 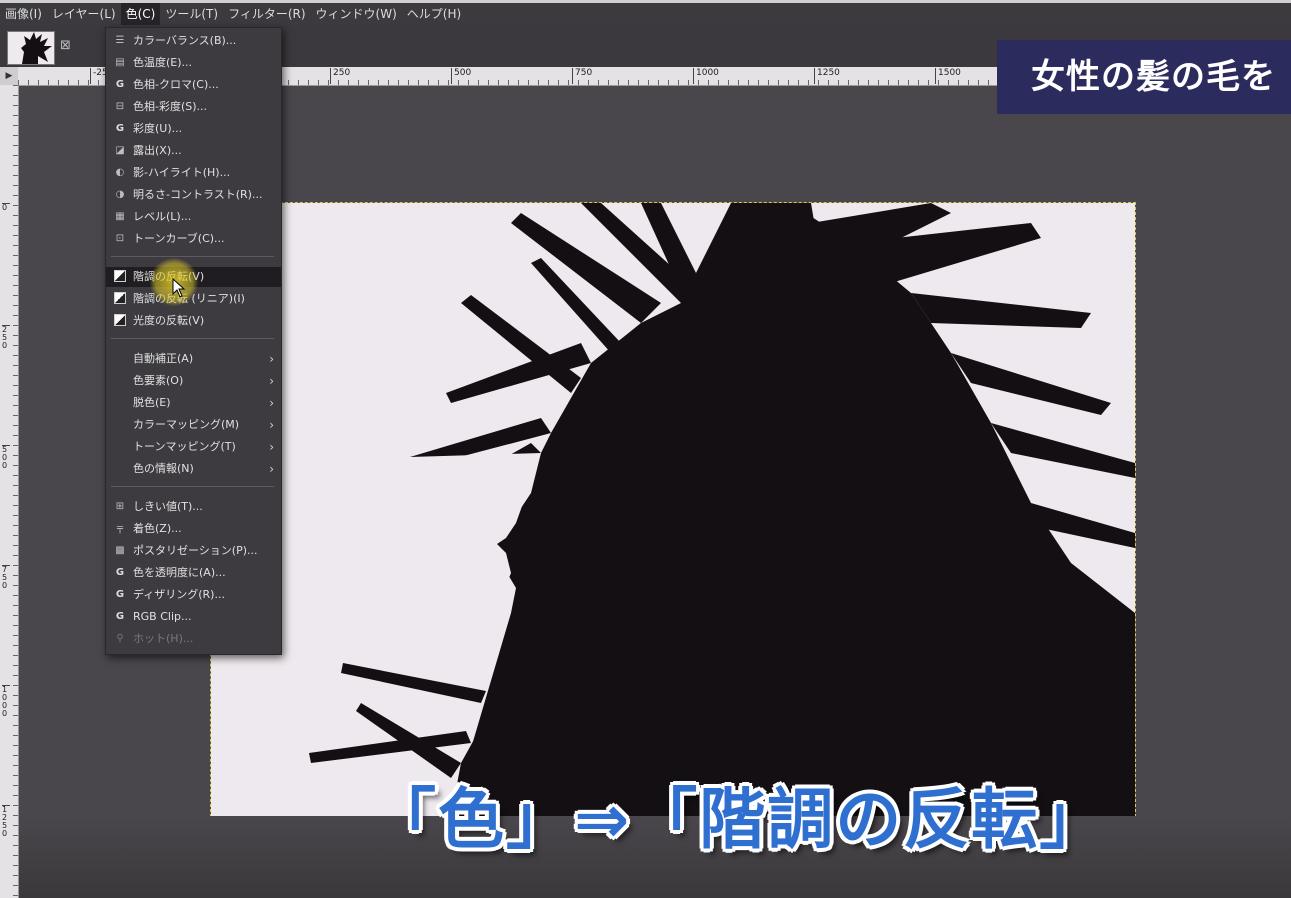 What do you see at coordinates (356, 14) in the screenshot?
I see `menu-windows: ウィンドウ(W)` at bounding box center [356, 14].